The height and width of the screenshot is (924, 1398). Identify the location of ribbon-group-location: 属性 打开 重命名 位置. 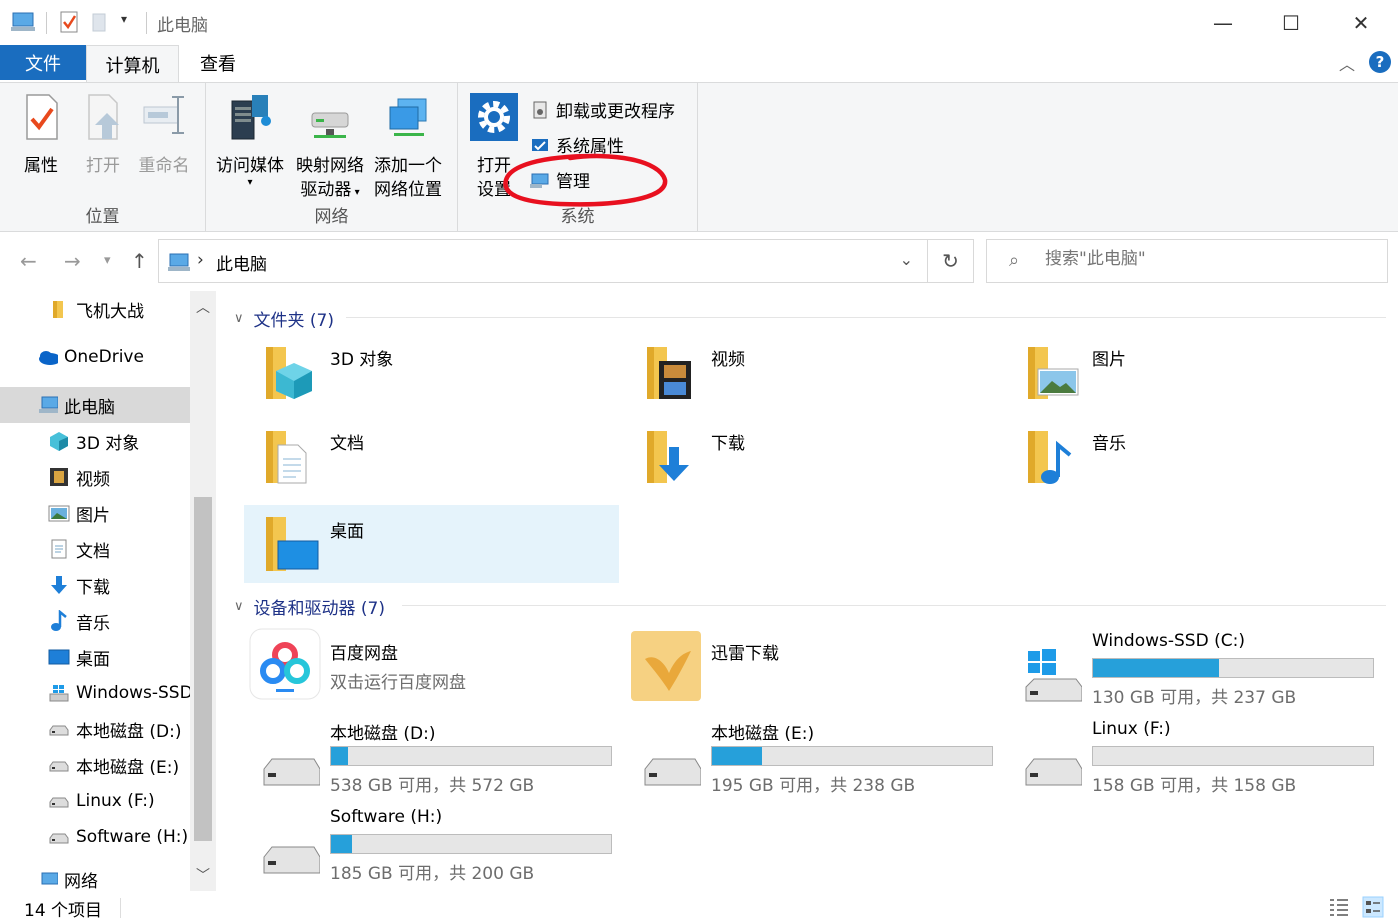
(103, 157).